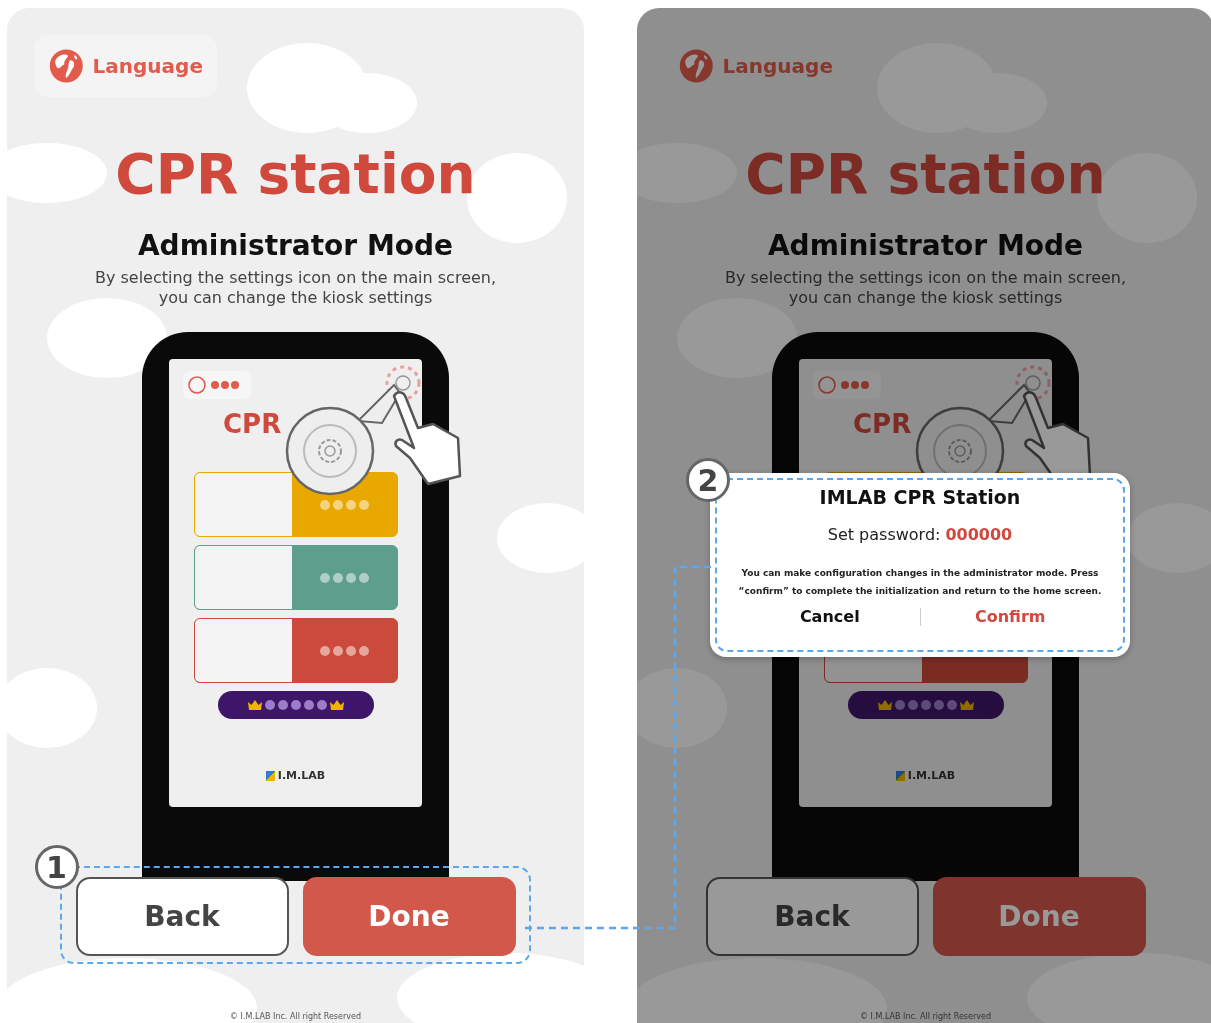 The image size is (1211, 1023). Describe the element at coordinates (884, 534) in the screenshot. I see `password-label: Set password:` at that location.